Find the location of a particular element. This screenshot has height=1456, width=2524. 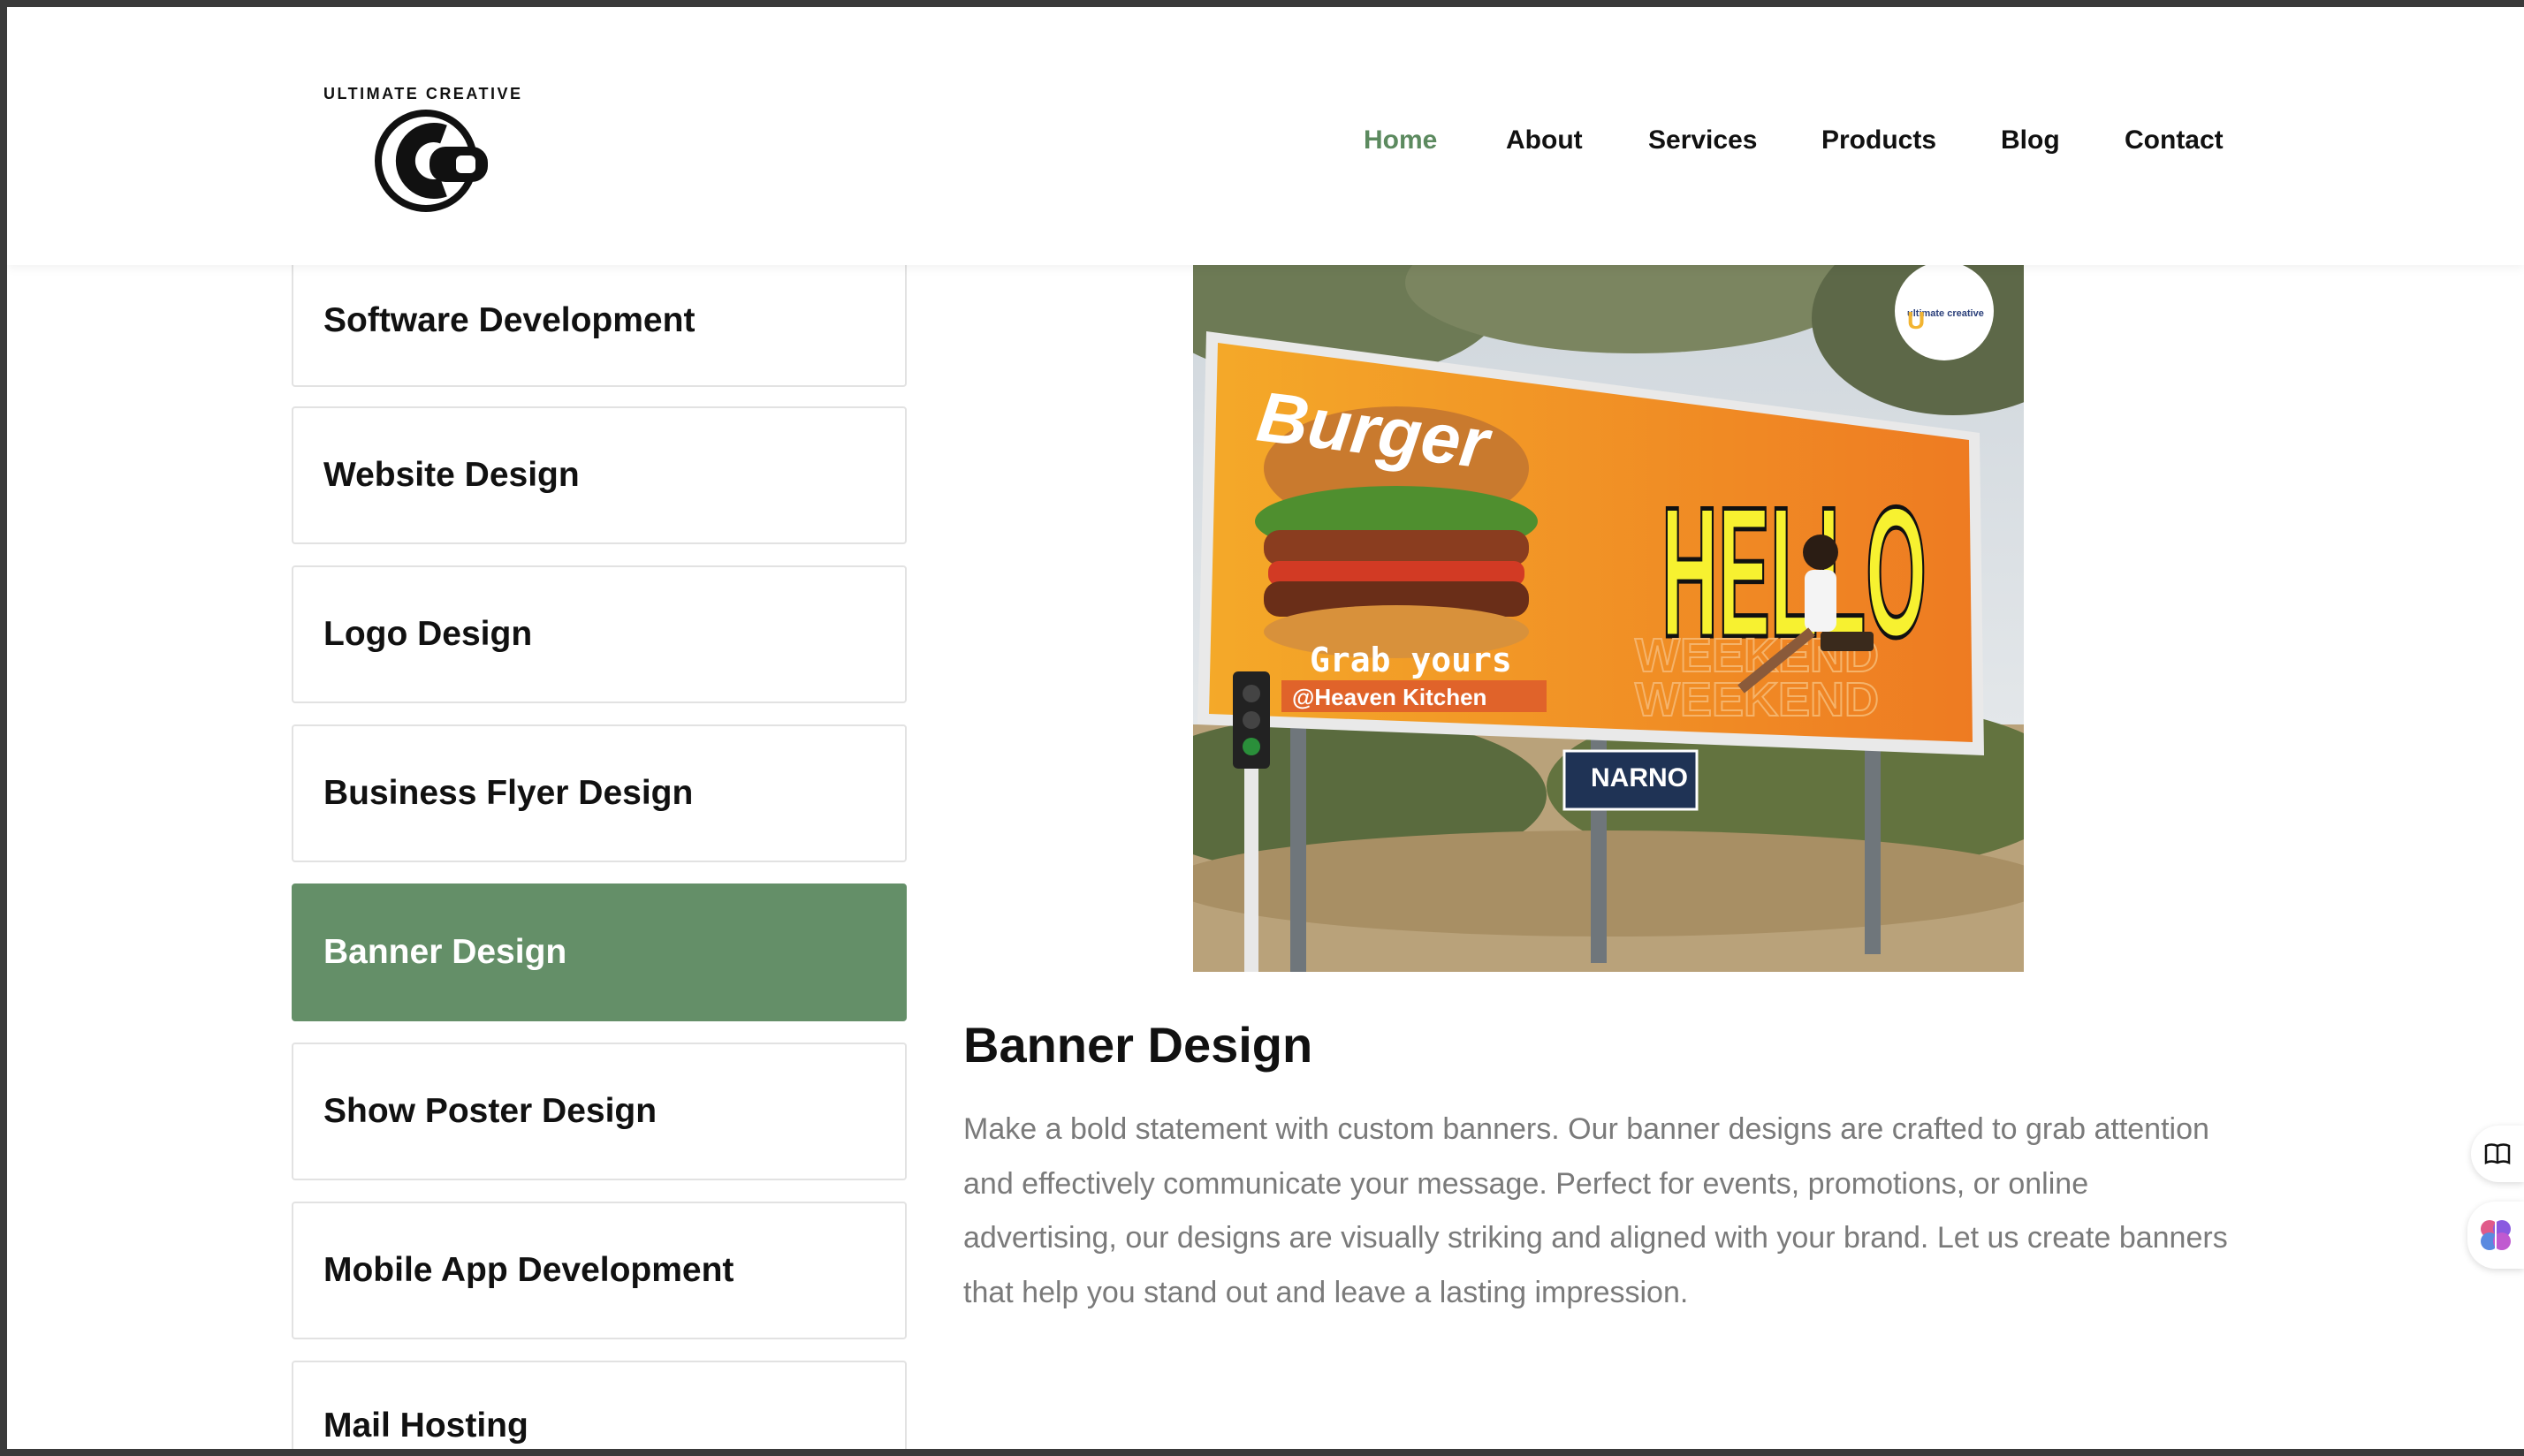

billboard-grab-text: Grab yours is located at coordinates (1411, 660).